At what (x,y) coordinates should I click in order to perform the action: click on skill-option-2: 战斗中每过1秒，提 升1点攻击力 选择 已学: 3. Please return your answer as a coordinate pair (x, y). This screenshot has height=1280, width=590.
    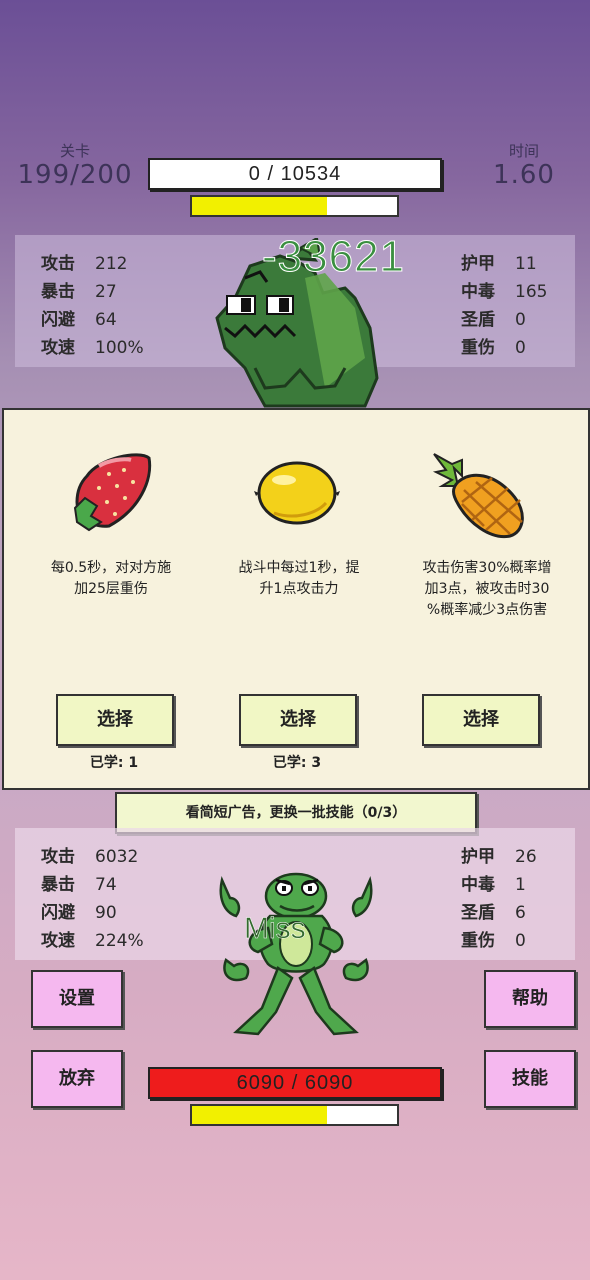
    Looking at the image, I should click on (296, 599).